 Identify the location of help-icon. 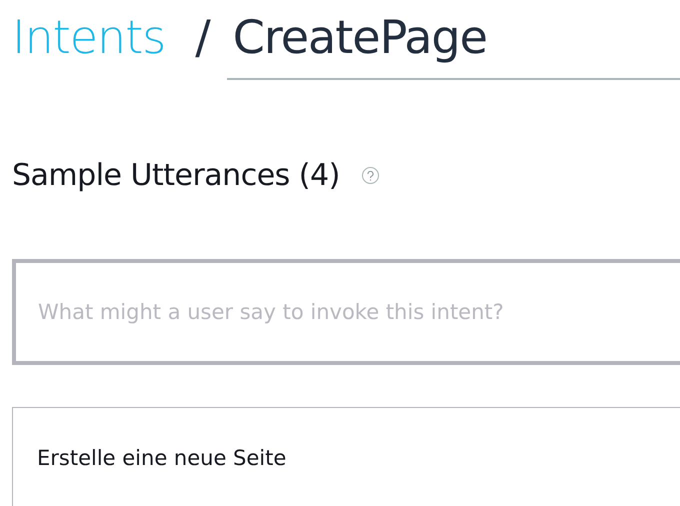
(370, 175).